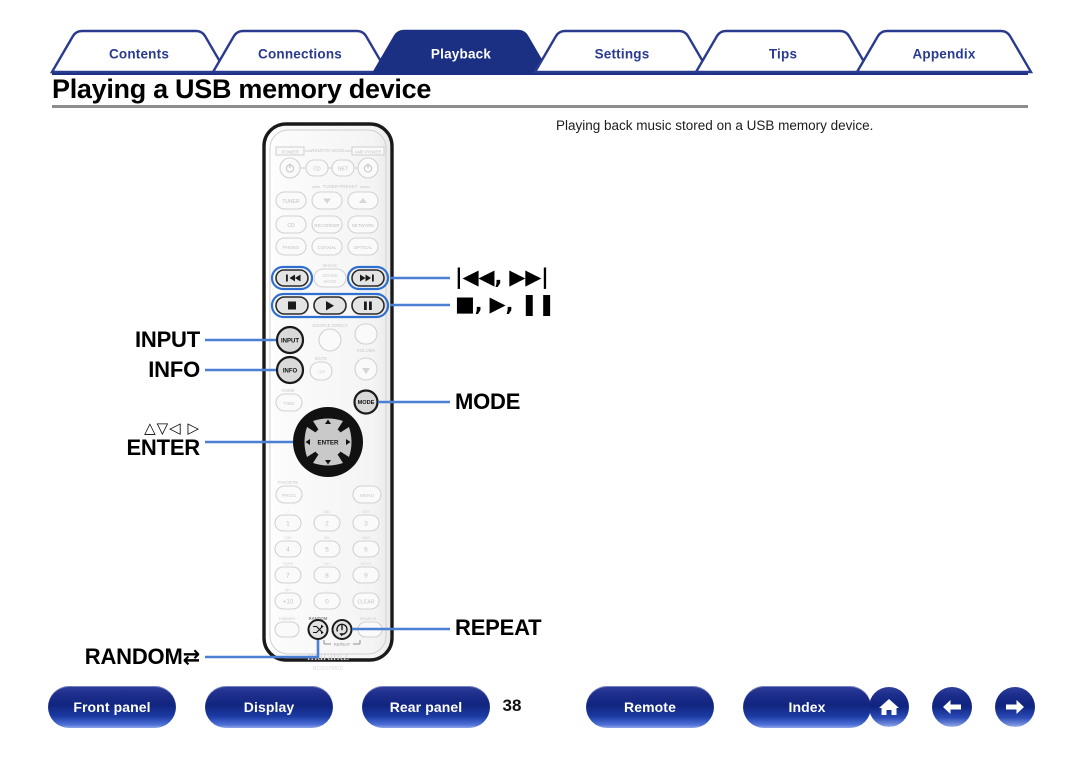 The image size is (1080, 761). I want to click on index-button: Index, so click(807, 707).